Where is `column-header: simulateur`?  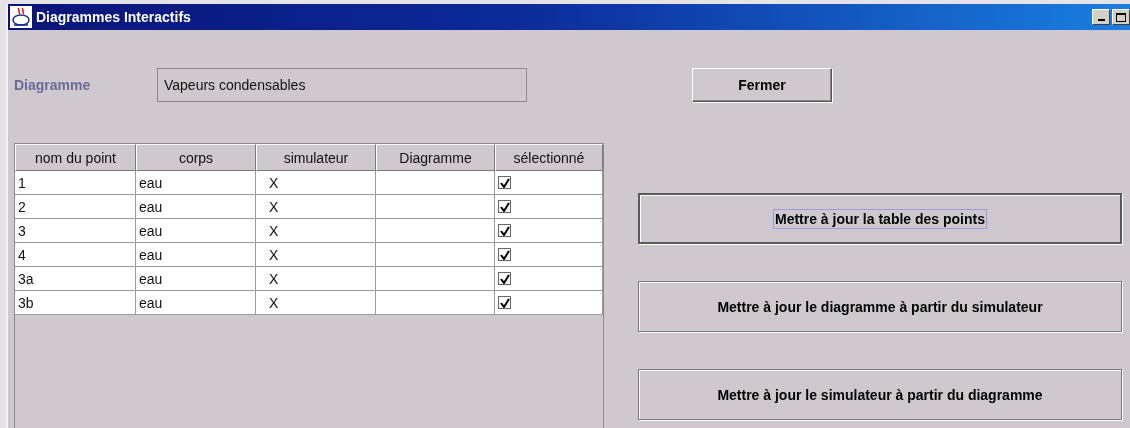 column-header: simulateur is located at coordinates (316, 157).